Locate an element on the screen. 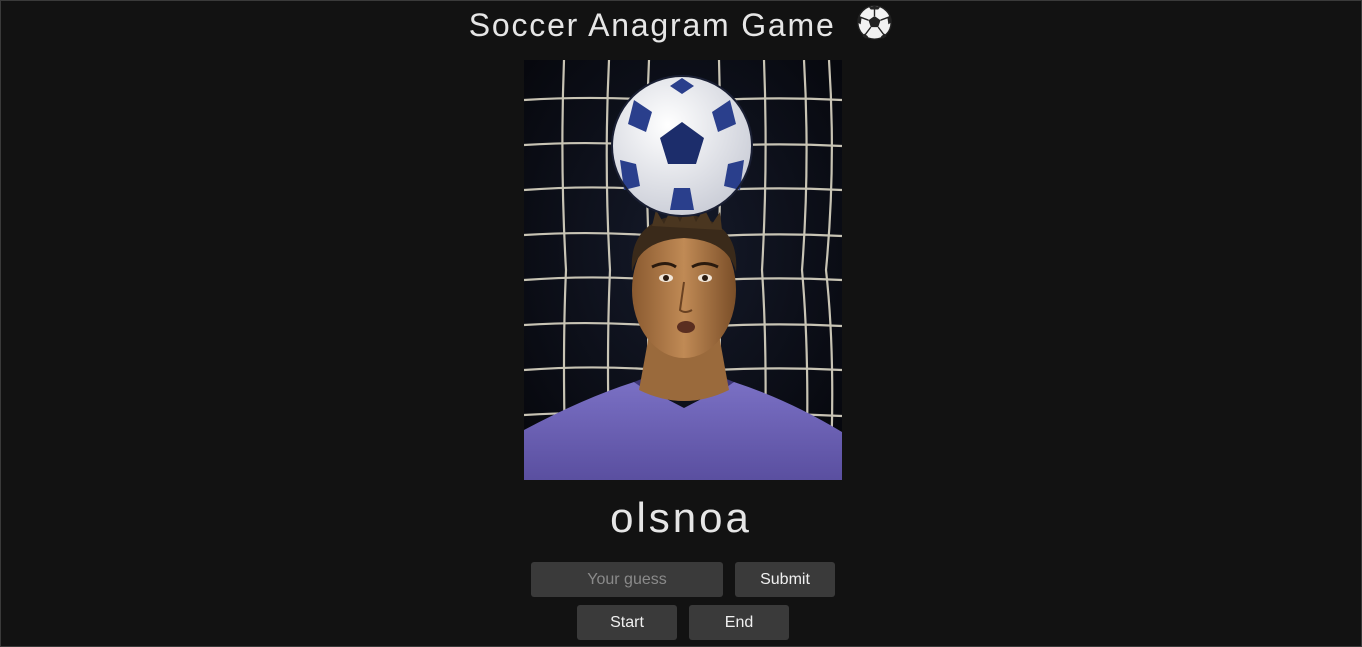 This screenshot has height=647, width=1362. page-title: Soccer Anagram Game is located at coordinates (681, 25).